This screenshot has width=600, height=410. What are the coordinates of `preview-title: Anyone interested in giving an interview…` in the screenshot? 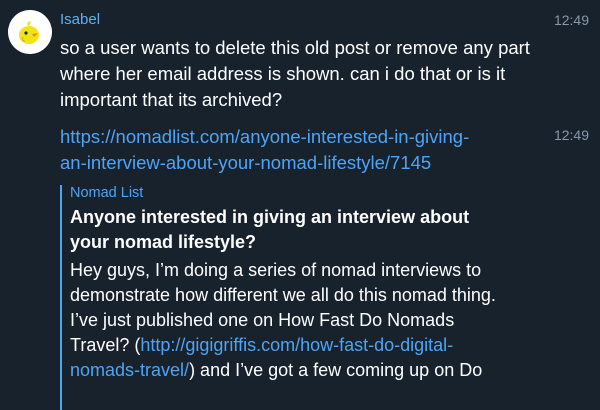 It's located at (270, 229).